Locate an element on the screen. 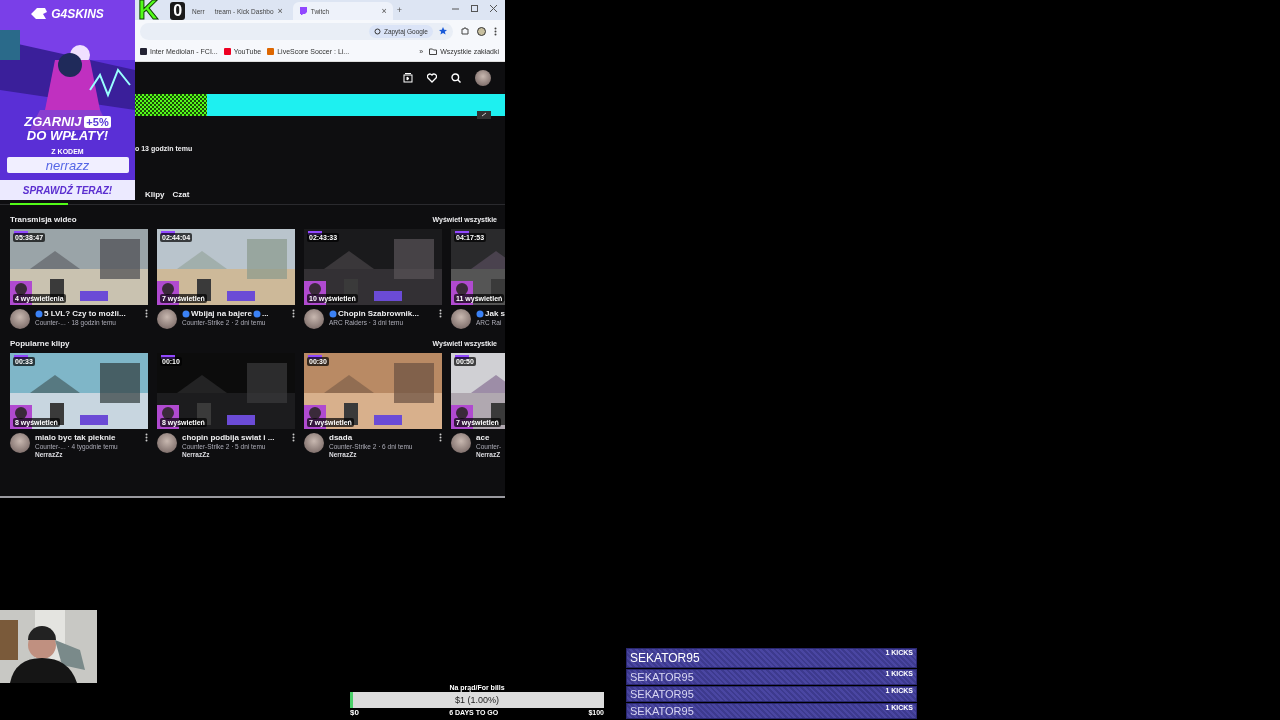 The image size is (1280, 720). folder-icon is located at coordinates (433, 51).